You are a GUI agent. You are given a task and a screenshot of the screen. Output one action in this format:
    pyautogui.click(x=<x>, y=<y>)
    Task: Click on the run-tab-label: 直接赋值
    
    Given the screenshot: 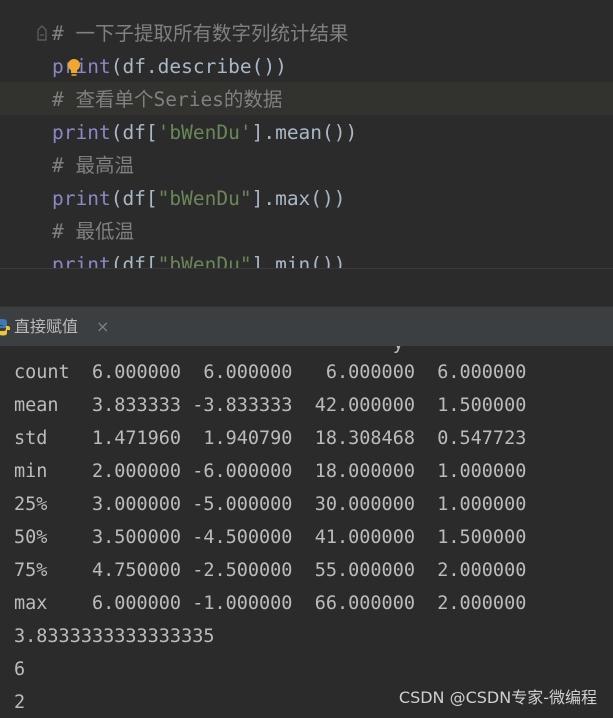 What is the action you would take?
    pyautogui.click(x=46, y=326)
    